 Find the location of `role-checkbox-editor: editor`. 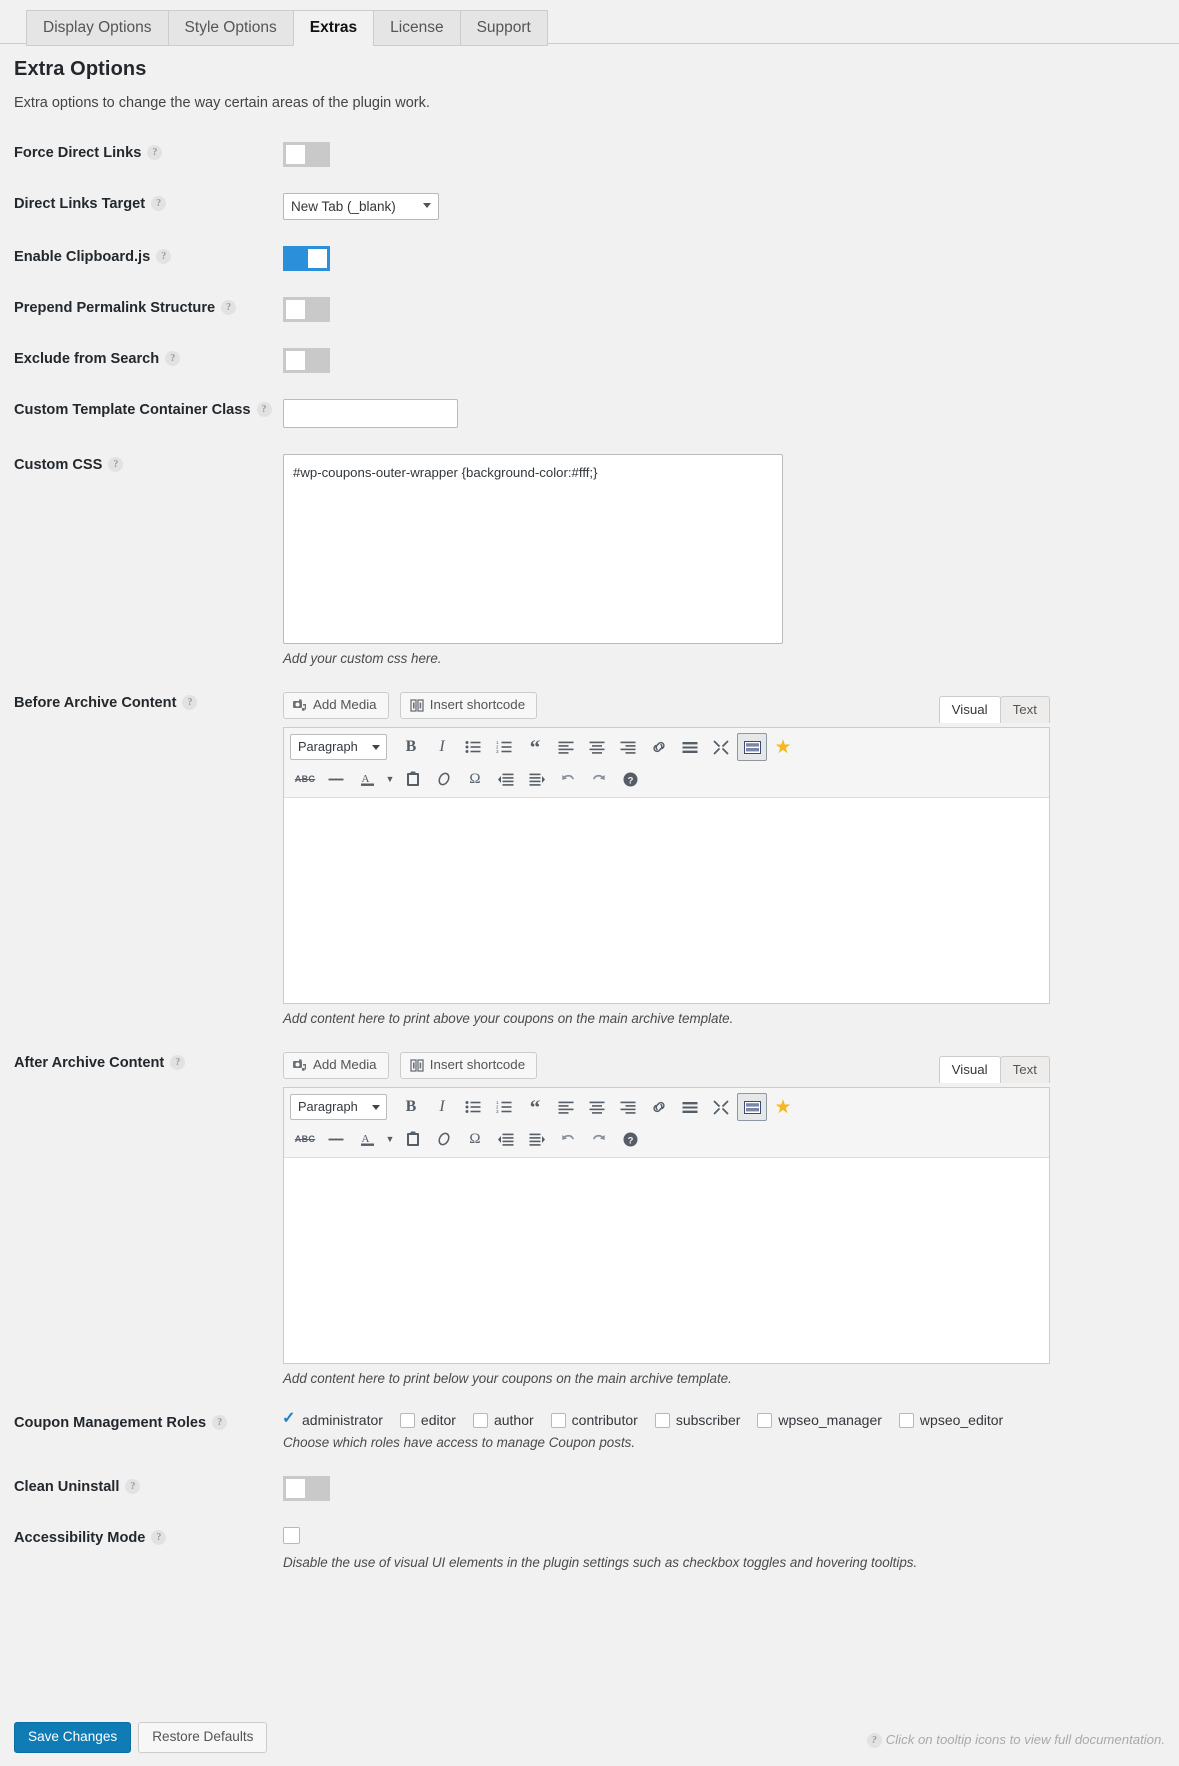

role-checkbox-editor: editor is located at coordinates (427, 1420).